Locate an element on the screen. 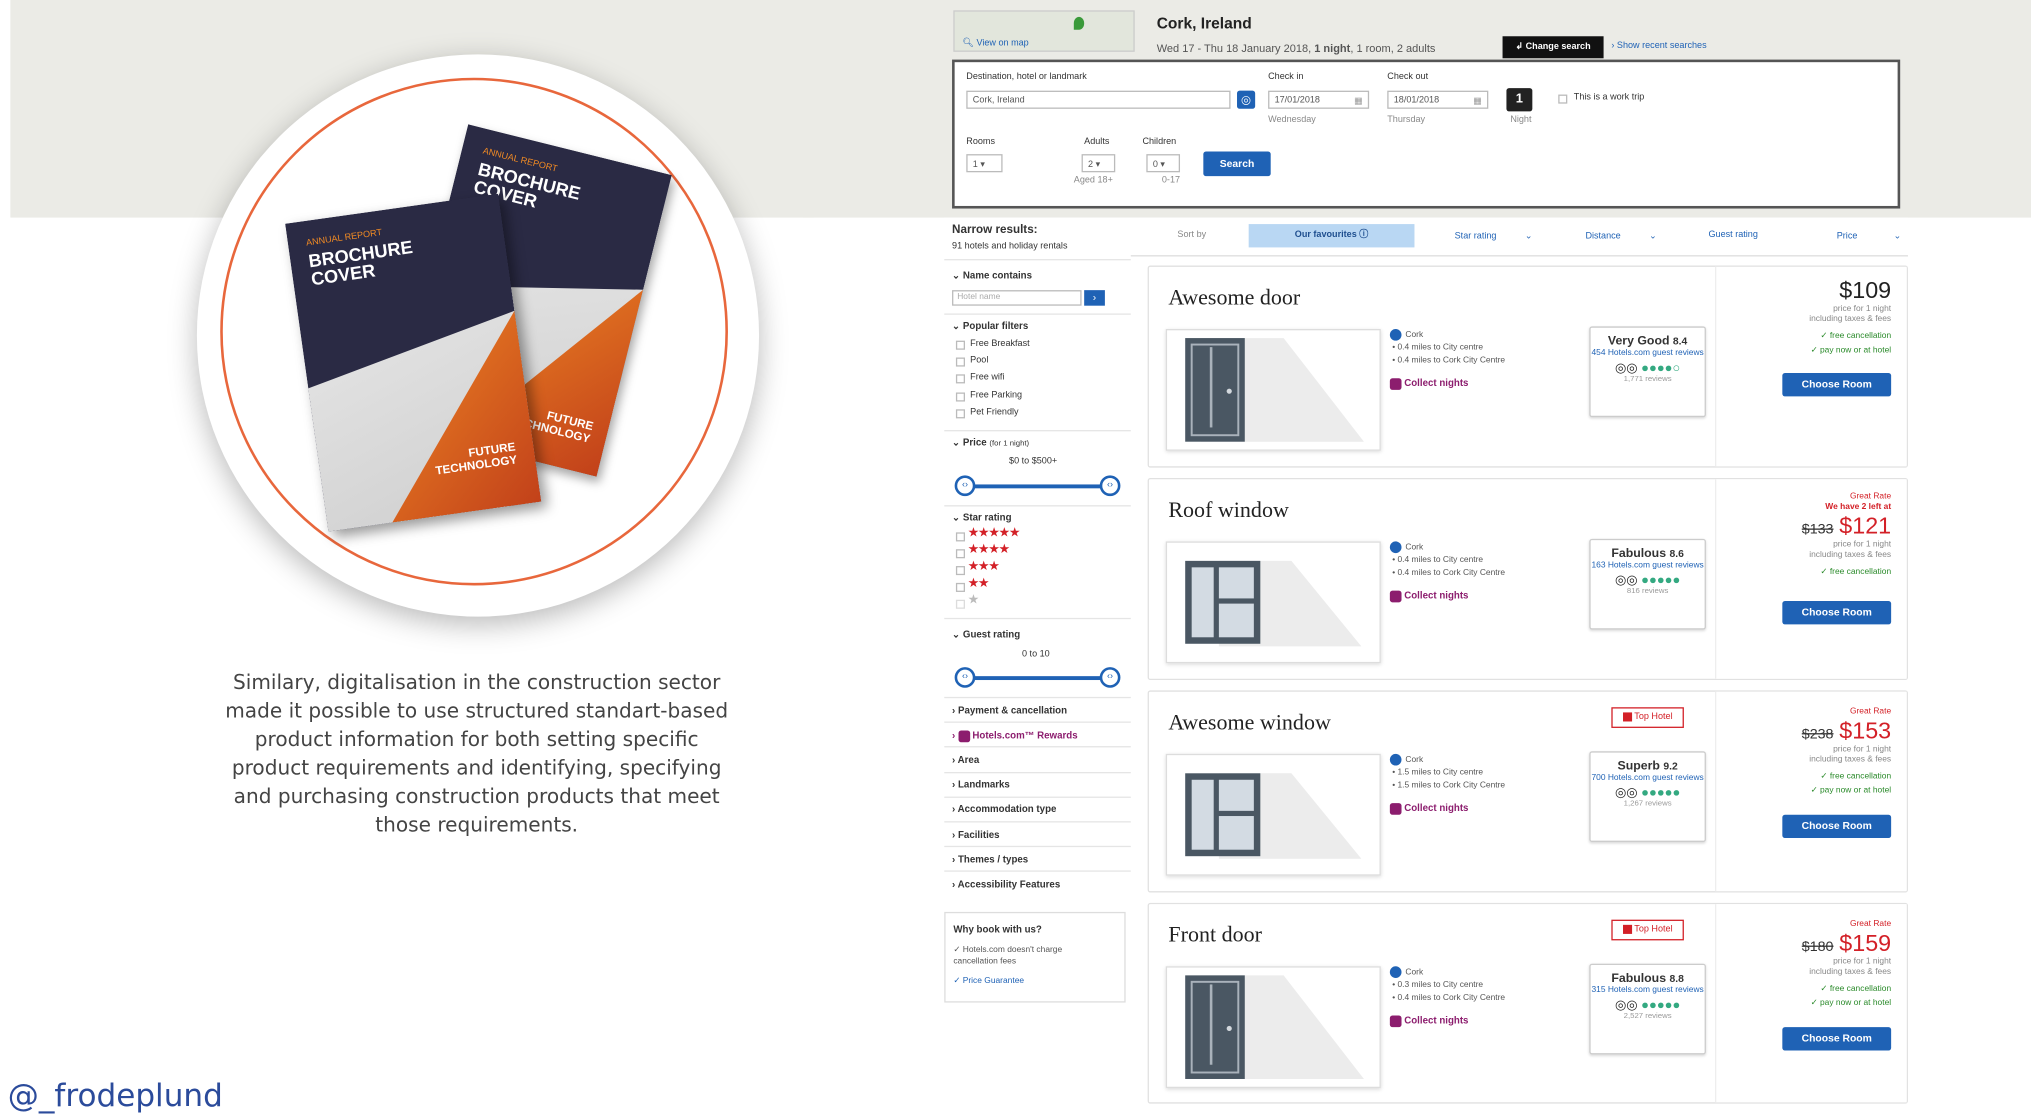 The height and width of the screenshot is (1114, 2031). price-value: $109 is located at coordinates (1865, 290).